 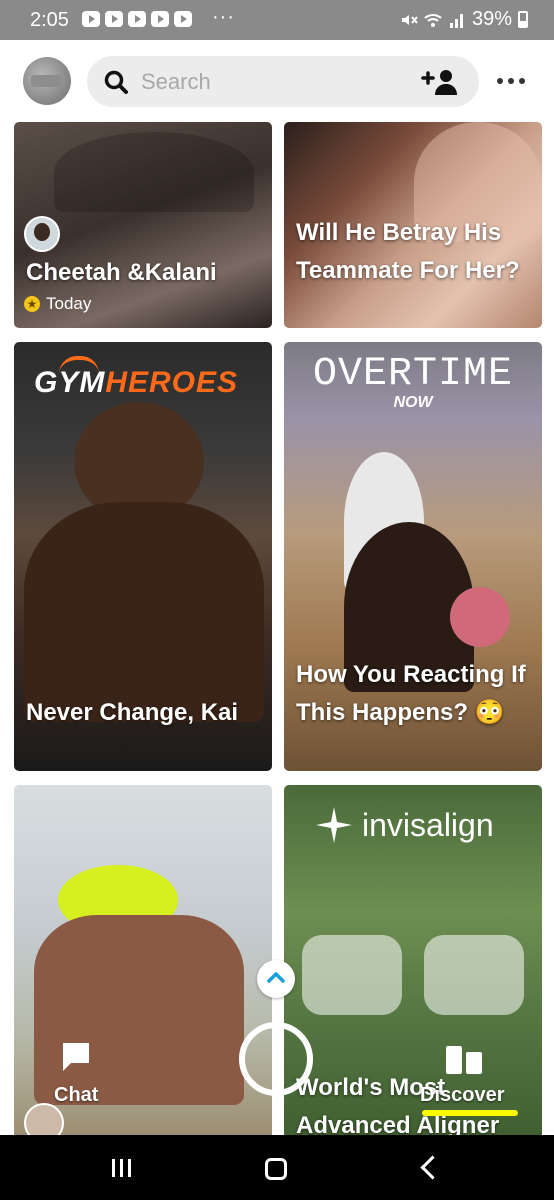 I want to click on system-navigation-bar, so click(x=277, y=1167).